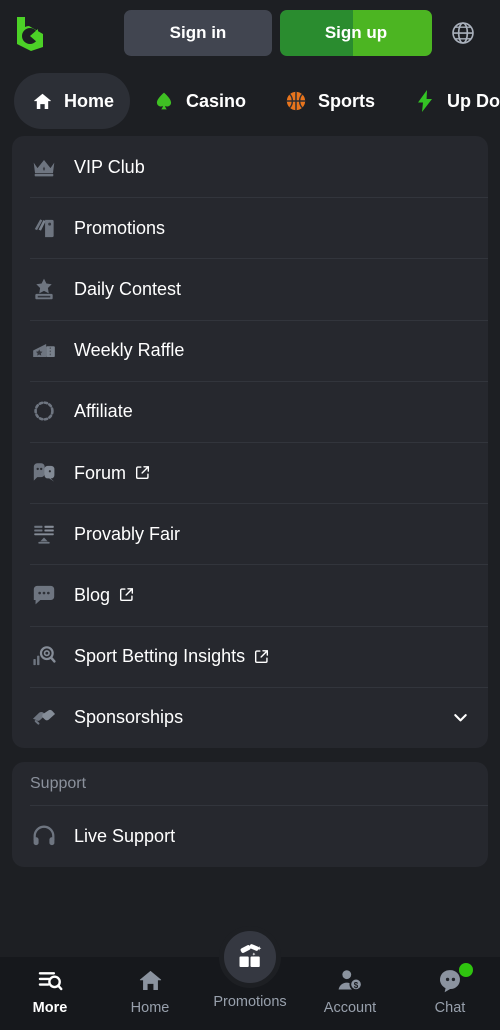 This screenshot has width=500, height=1030. What do you see at coordinates (296, 101) in the screenshot?
I see `basketball-icon` at bounding box center [296, 101].